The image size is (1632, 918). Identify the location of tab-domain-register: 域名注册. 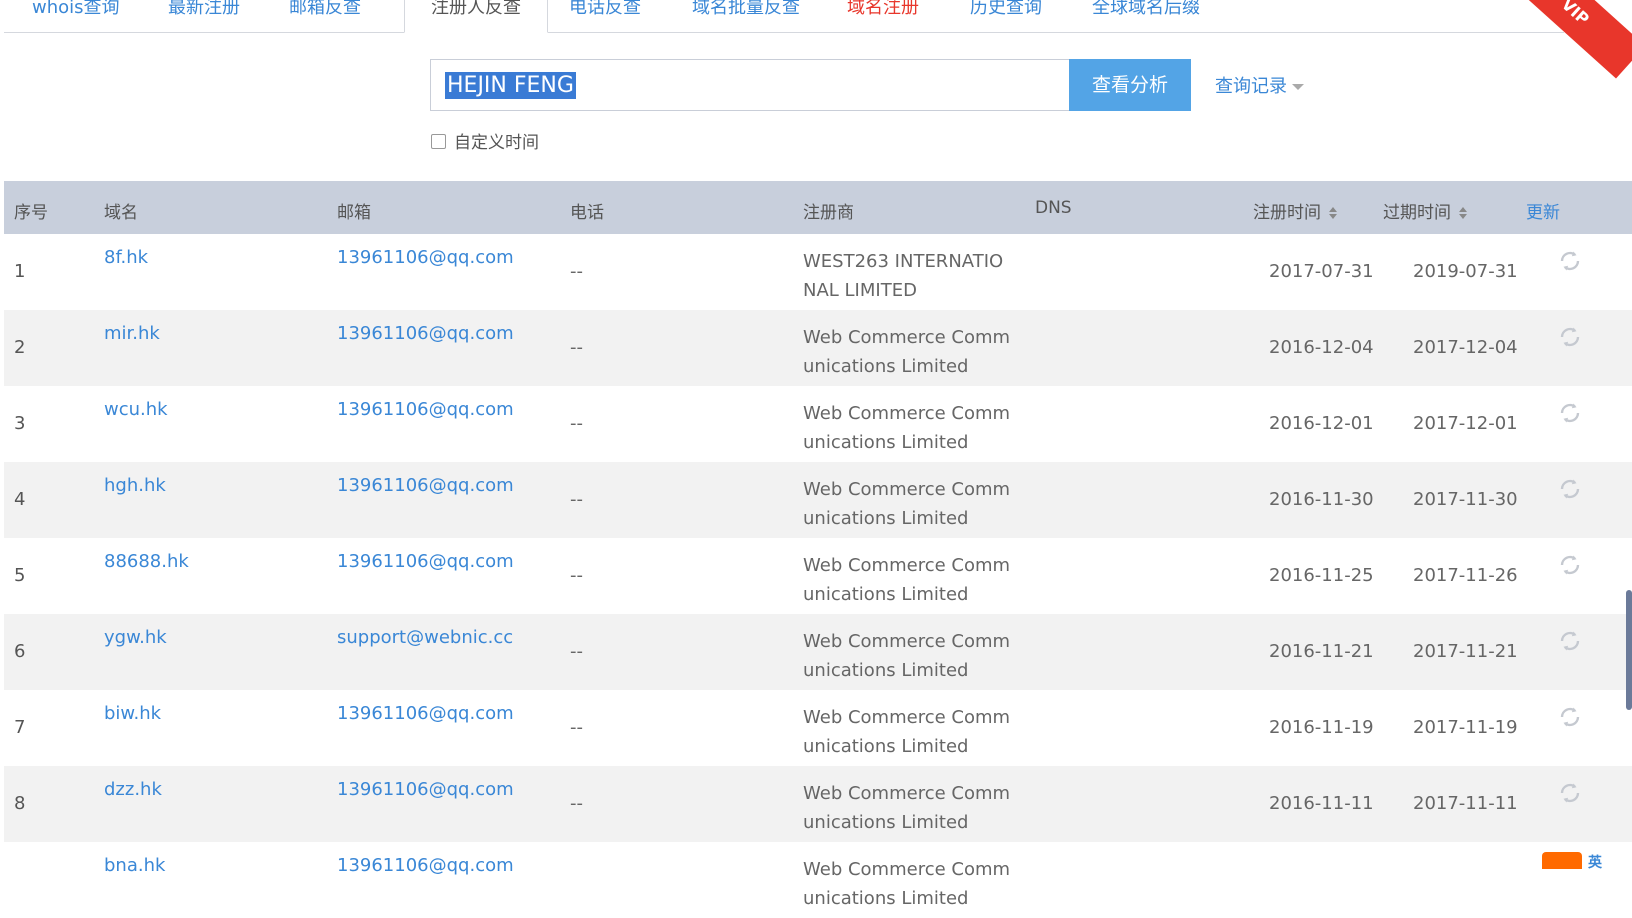
(883, 16).